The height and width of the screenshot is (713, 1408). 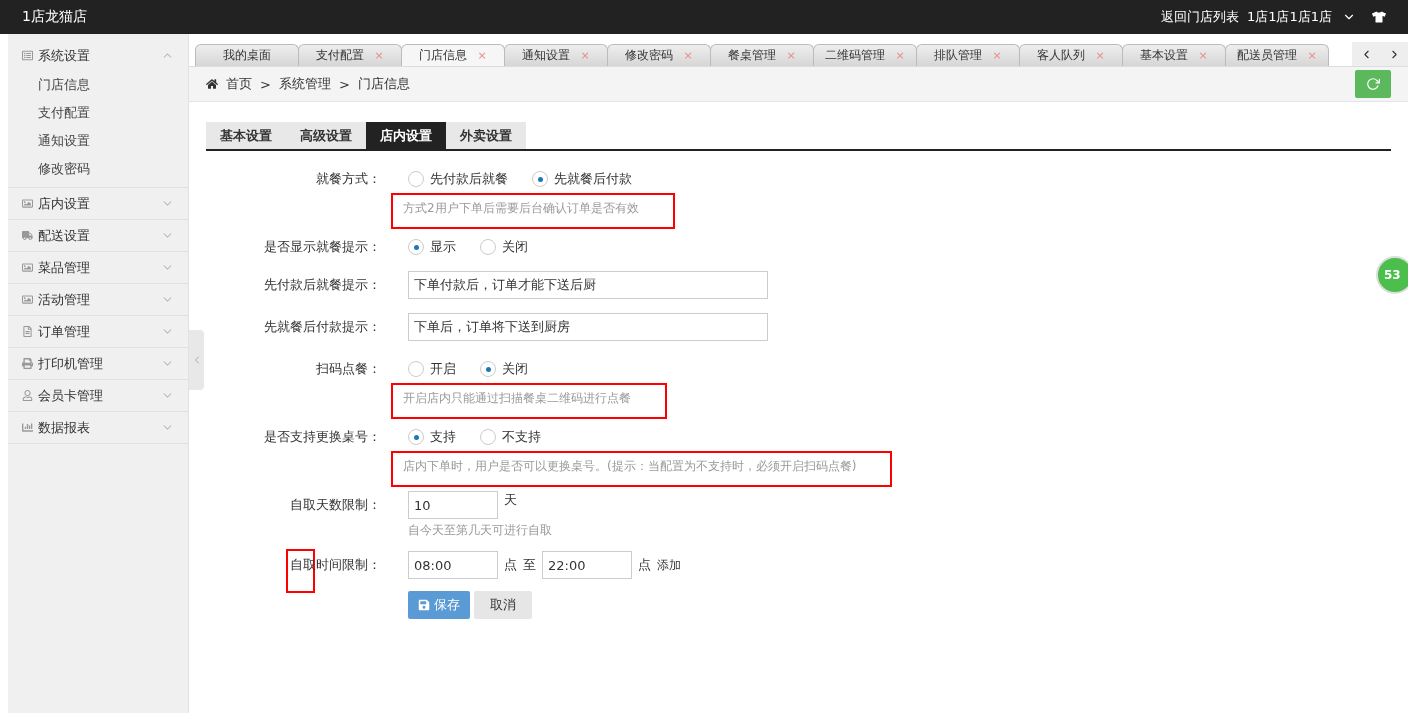 I want to click on radio-option: 支持, so click(x=432, y=437).